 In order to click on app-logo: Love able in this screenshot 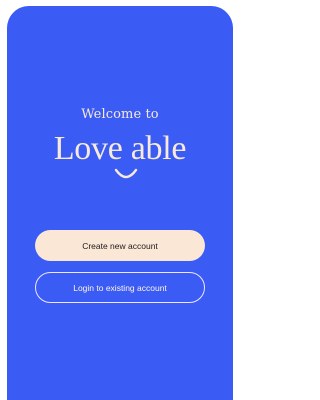, I will do `click(120, 148)`.